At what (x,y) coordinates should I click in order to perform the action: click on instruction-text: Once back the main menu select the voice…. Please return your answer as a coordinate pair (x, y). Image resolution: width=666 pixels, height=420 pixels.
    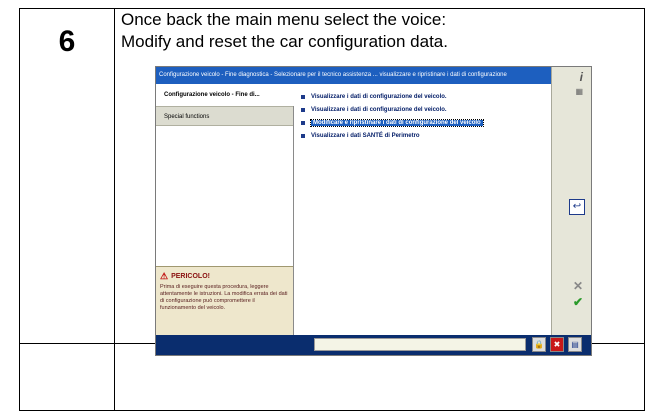
    Looking at the image, I should click on (381, 31).